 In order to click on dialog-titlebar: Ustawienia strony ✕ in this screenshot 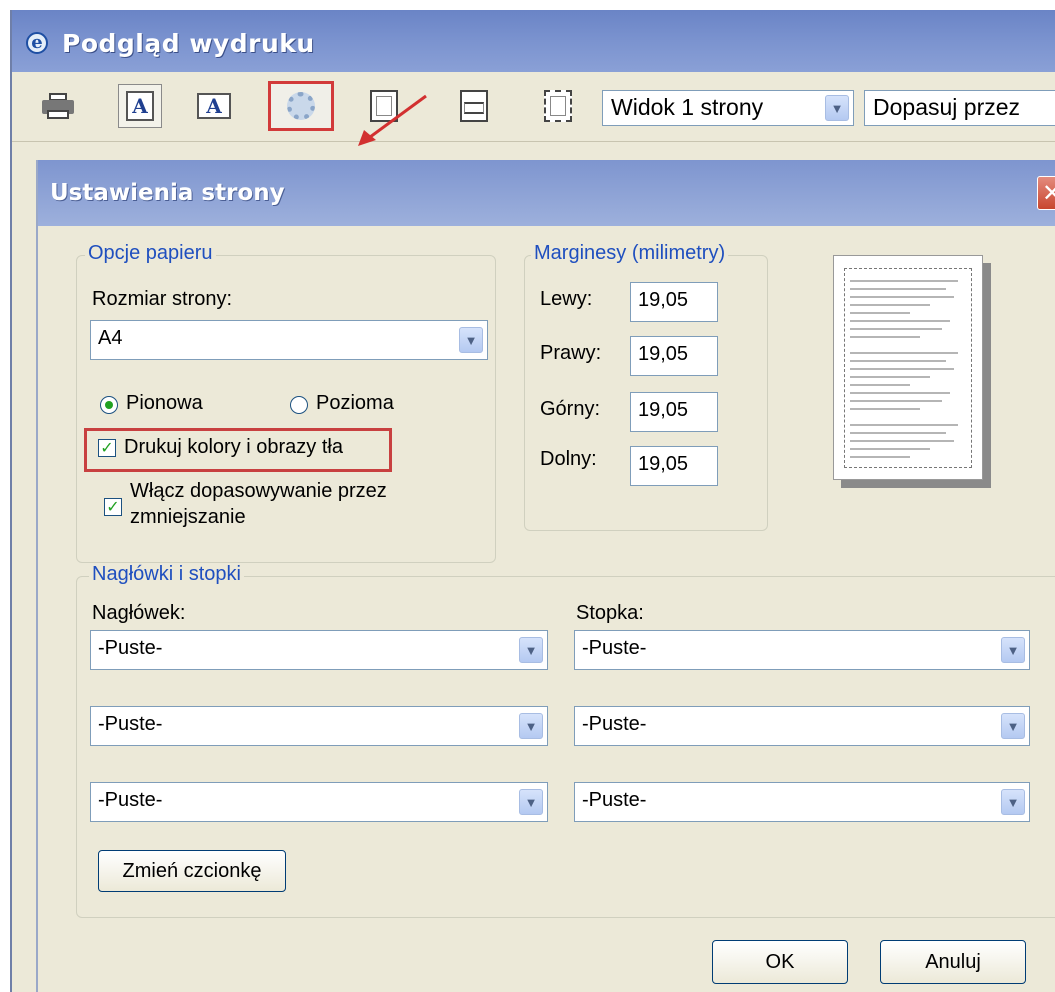, I will do `click(546, 193)`.